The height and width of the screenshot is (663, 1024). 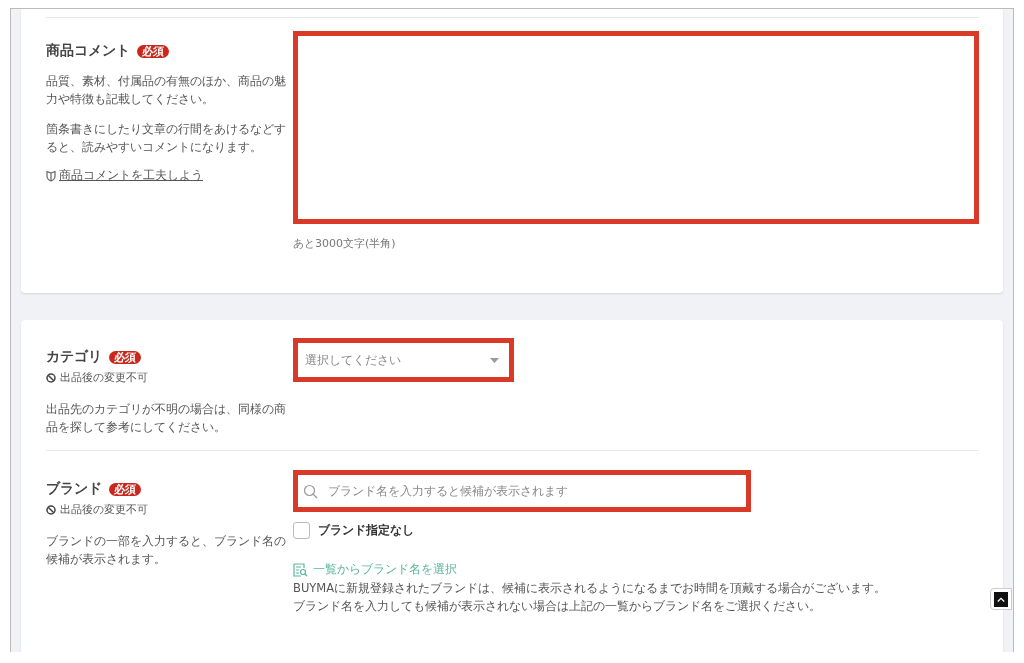 I want to click on brand-note: BUYMAに新規登録されたブランドは、候補に表示されるようになるまでお時間を頂戴する場合がございます。, so click(x=590, y=588).